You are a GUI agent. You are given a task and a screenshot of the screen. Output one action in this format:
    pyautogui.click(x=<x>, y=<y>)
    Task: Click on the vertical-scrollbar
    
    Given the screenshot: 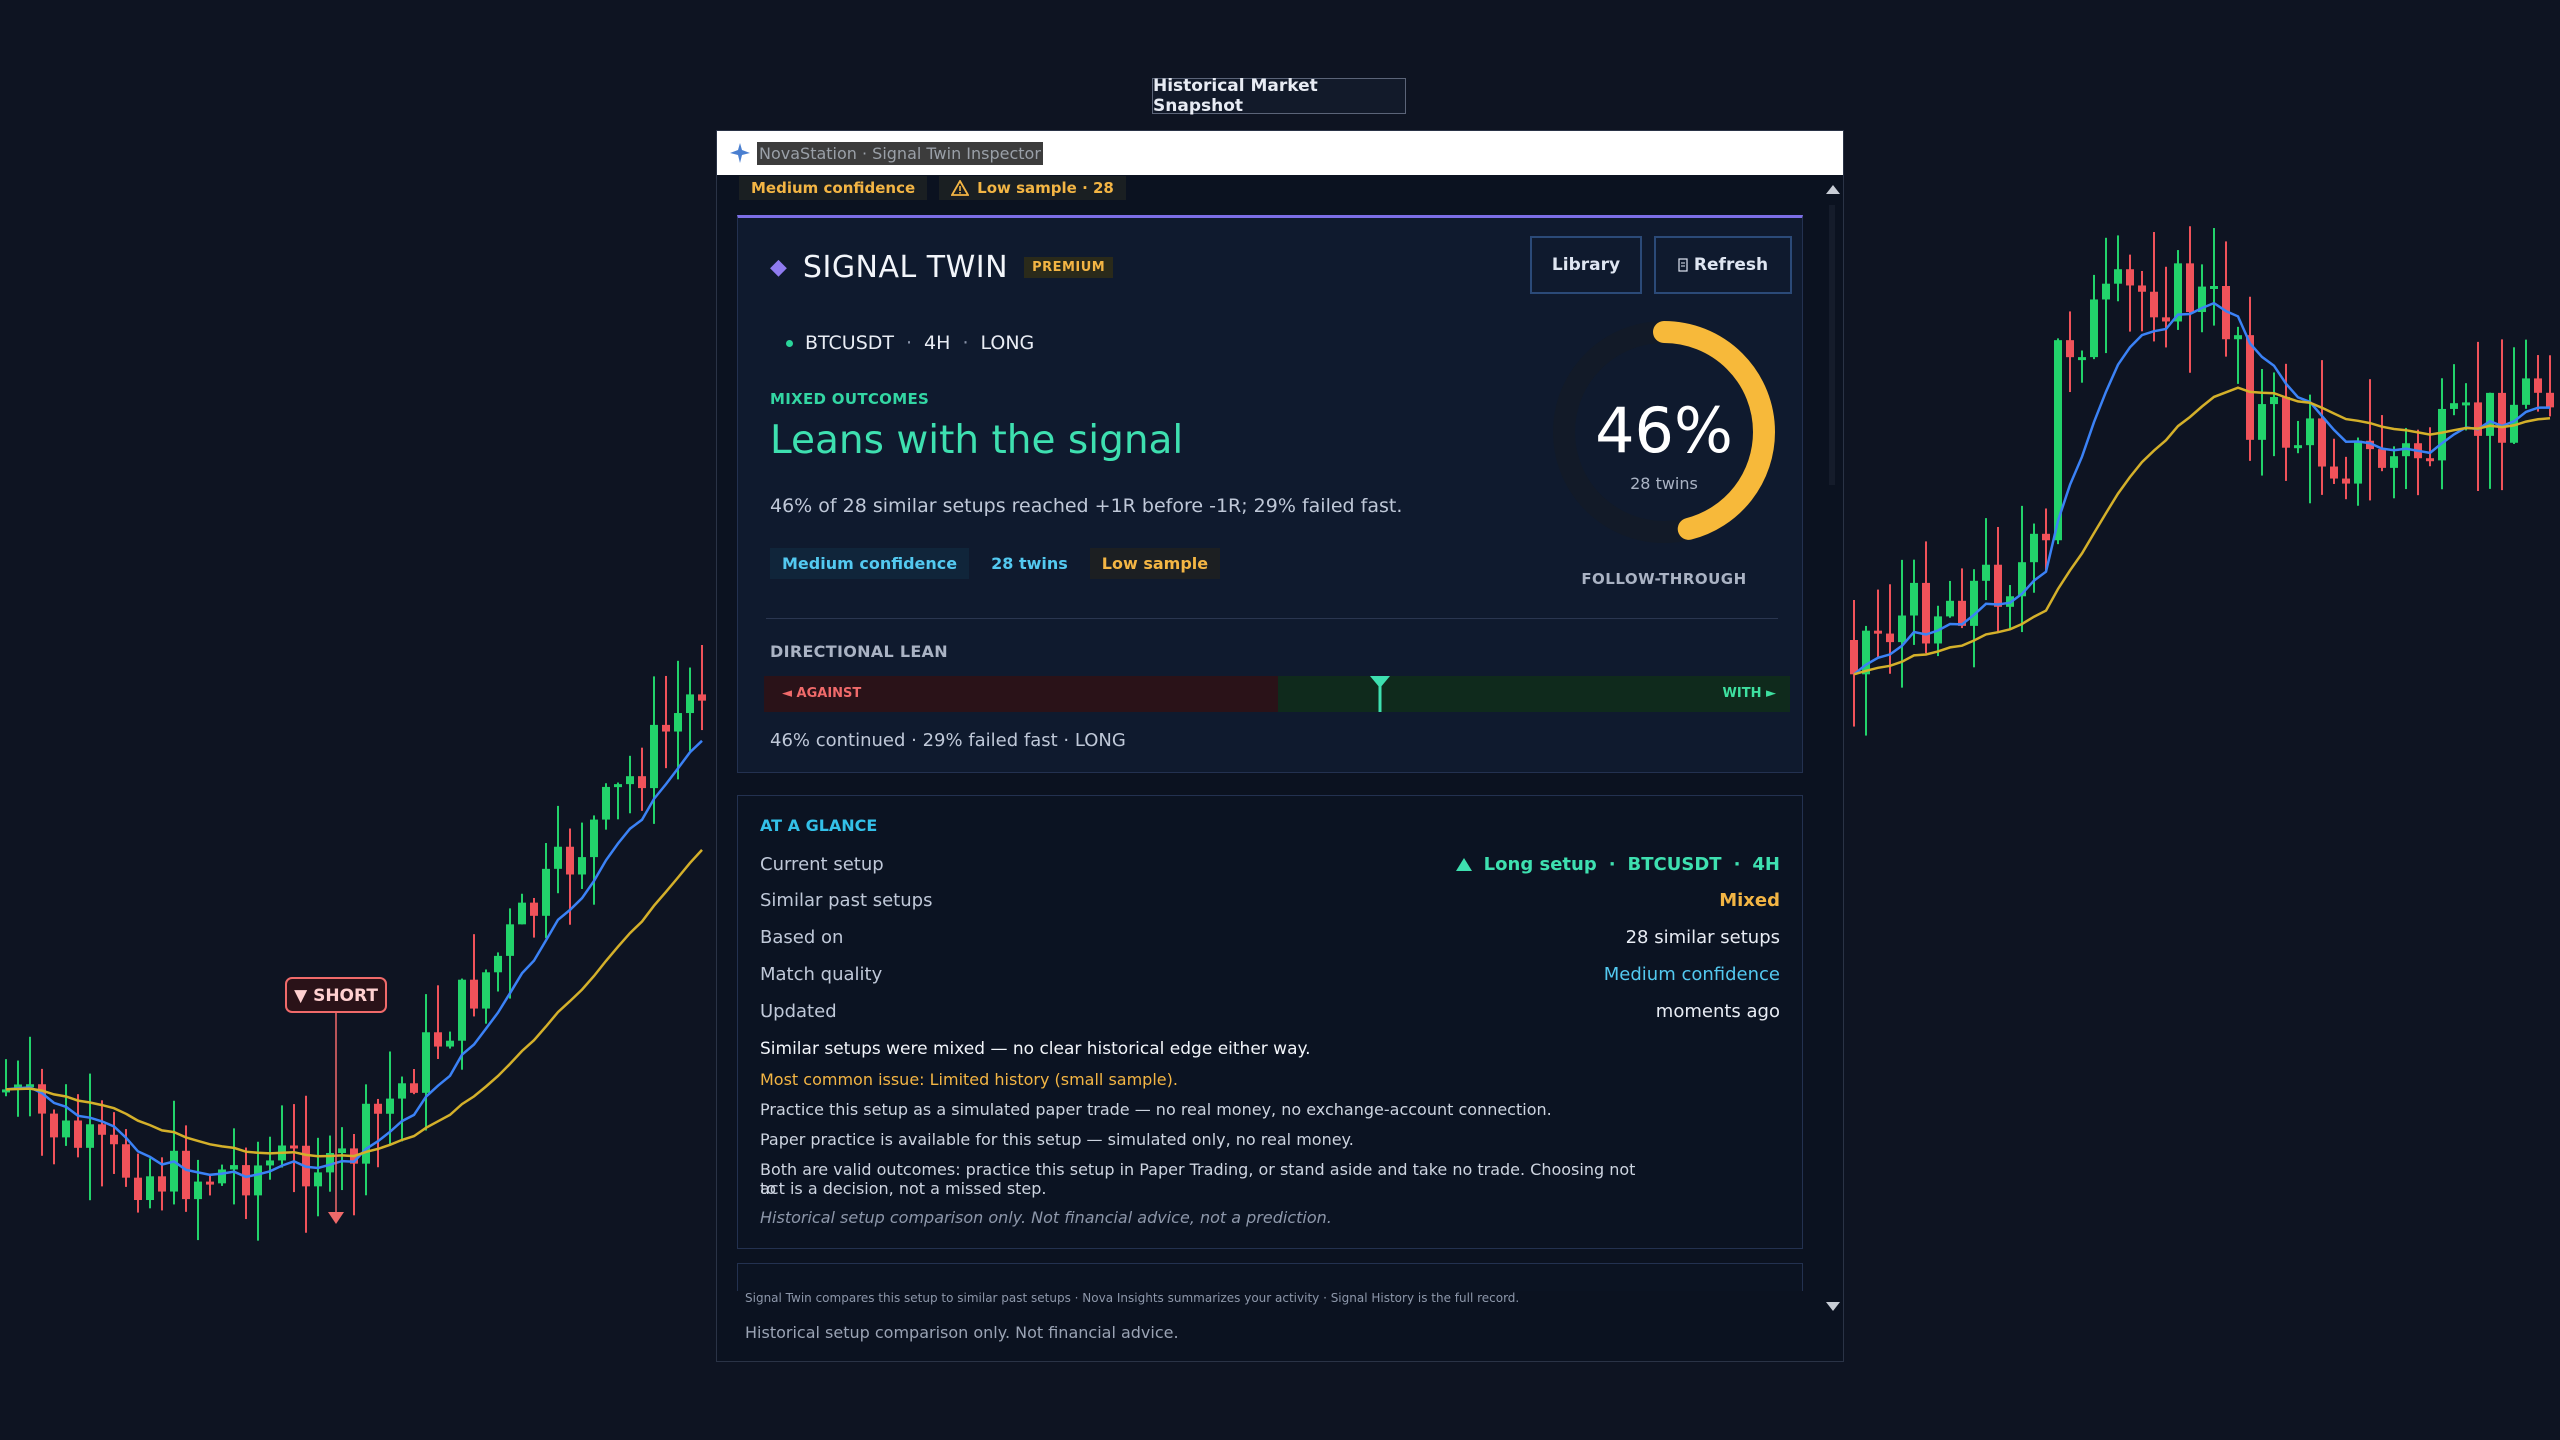 What is the action you would take?
    pyautogui.click(x=1832, y=745)
    